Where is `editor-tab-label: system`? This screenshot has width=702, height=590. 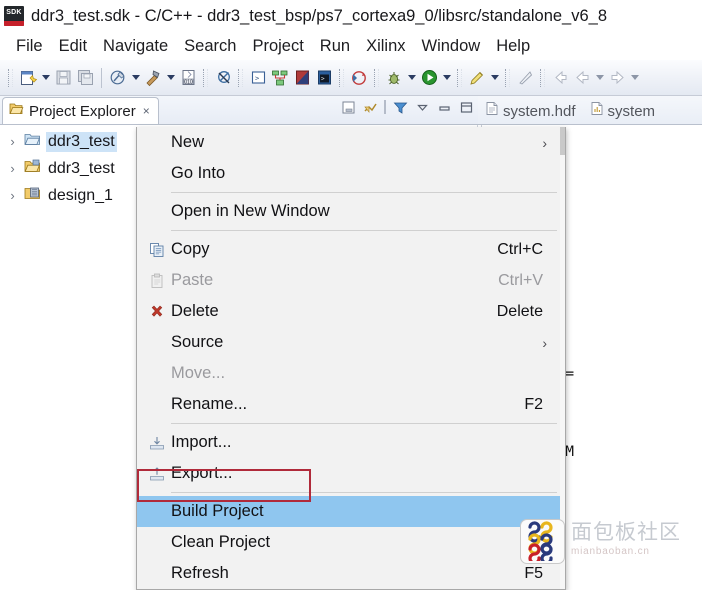
editor-tab-label: system is located at coordinates (631, 111).